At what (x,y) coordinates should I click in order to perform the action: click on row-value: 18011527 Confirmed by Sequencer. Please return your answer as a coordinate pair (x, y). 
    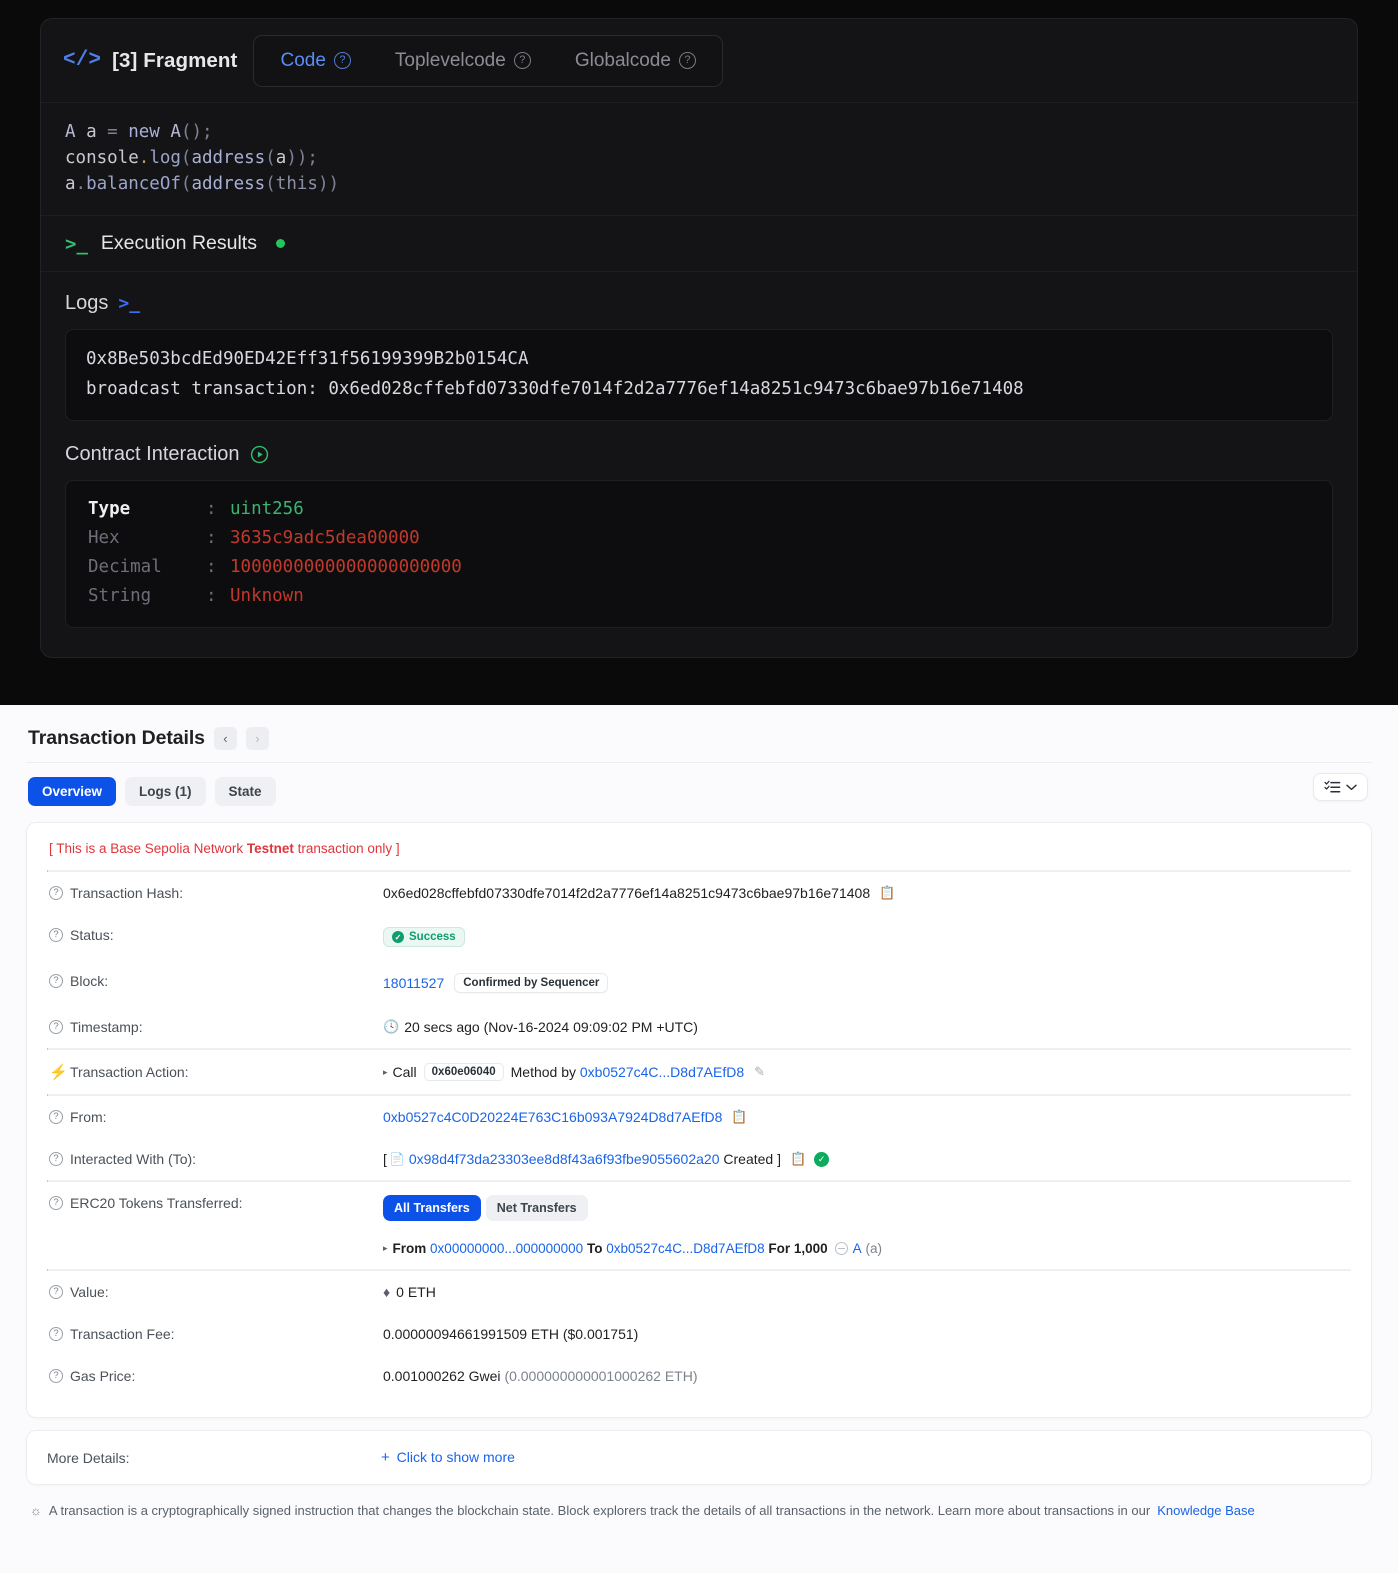
    Looking at the image, I should click on (496, 983).